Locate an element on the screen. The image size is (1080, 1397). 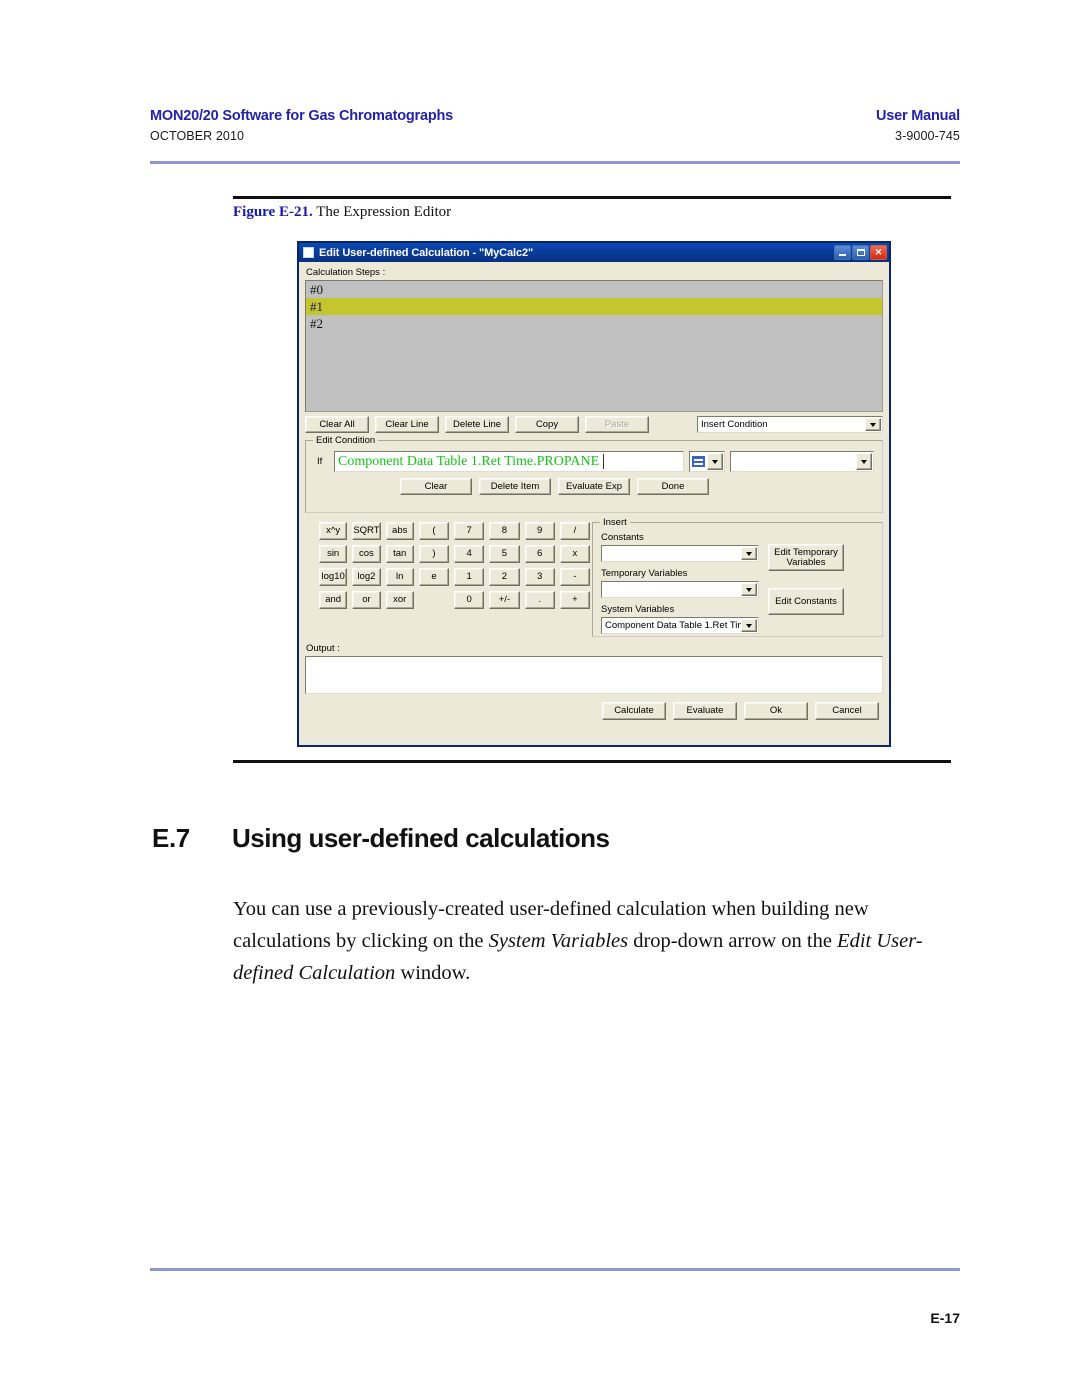
close-button: ✕ is located at coordinates (878, 252).